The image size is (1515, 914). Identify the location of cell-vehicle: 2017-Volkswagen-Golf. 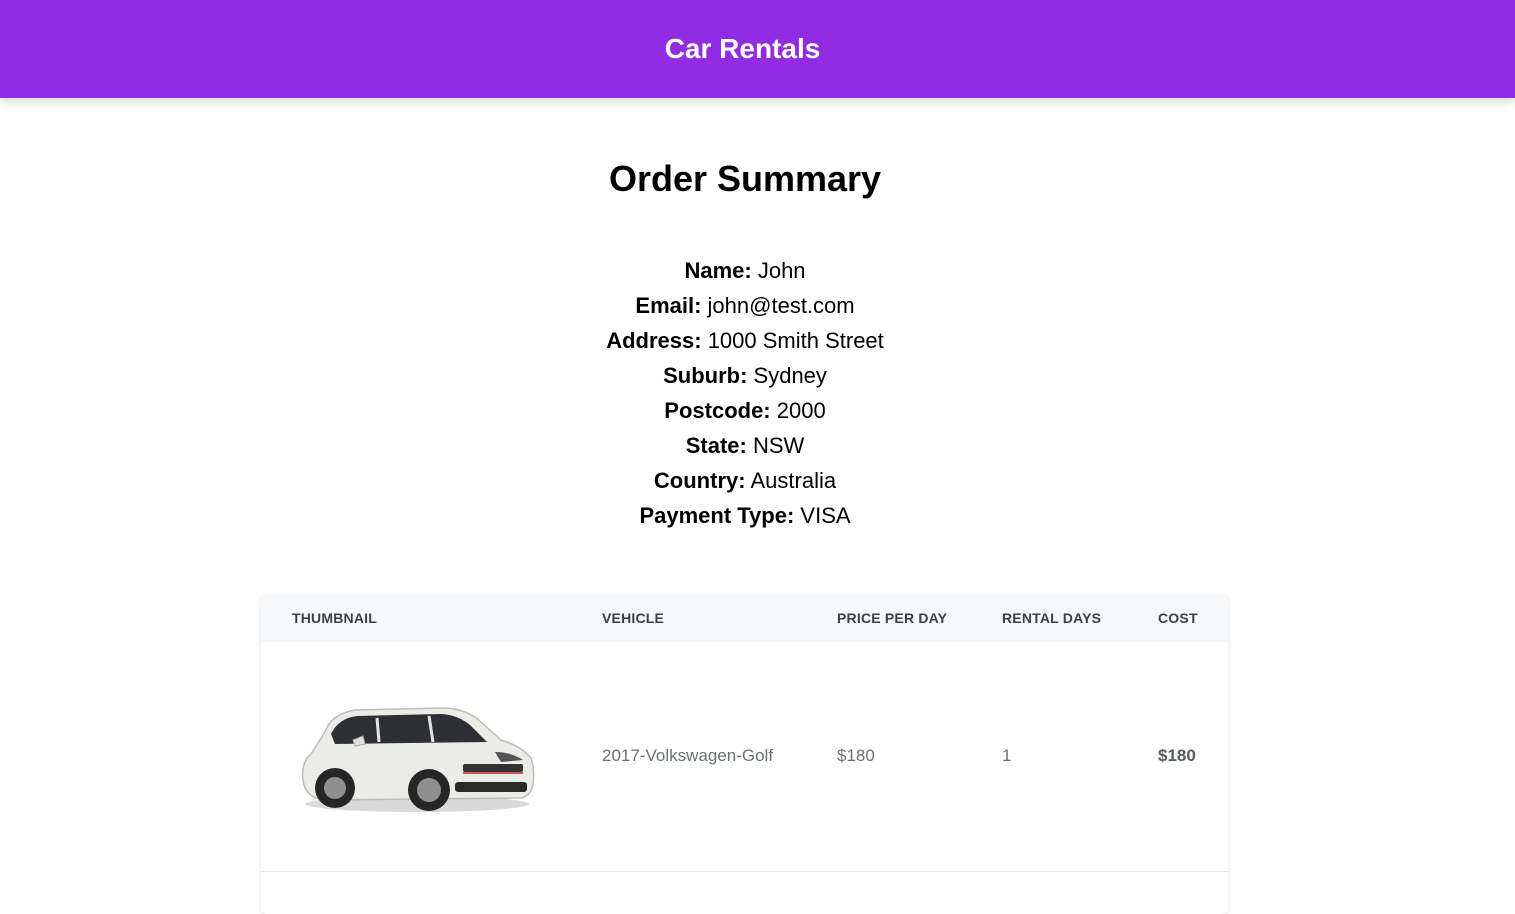
(688, 755).